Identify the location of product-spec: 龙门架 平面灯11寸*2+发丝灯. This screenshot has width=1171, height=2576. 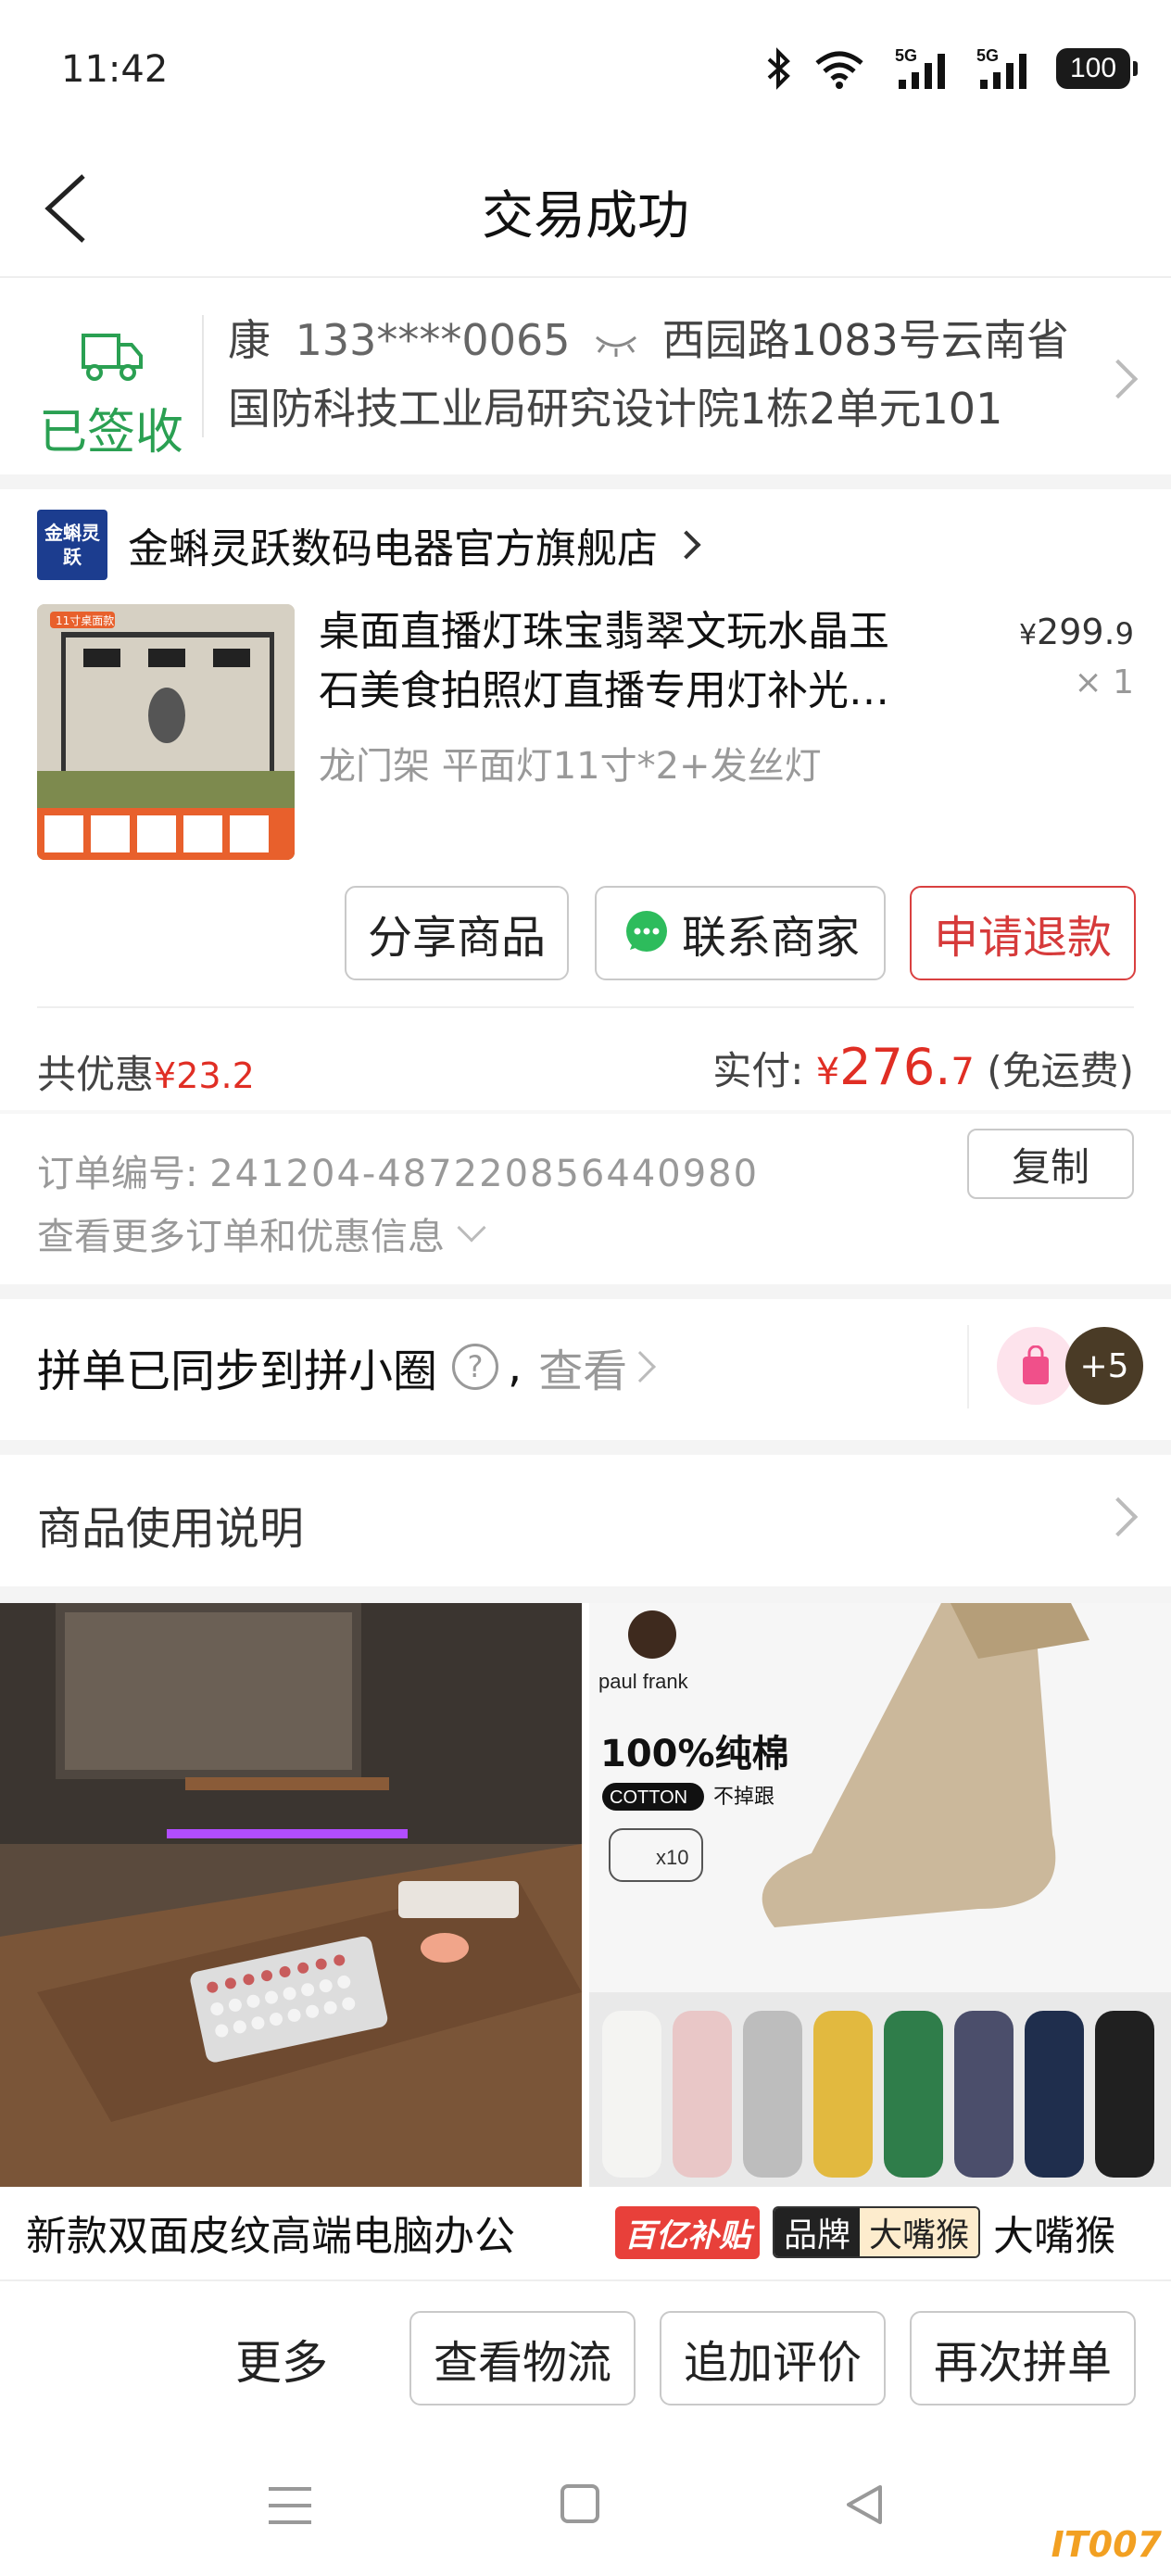
(571, 766).